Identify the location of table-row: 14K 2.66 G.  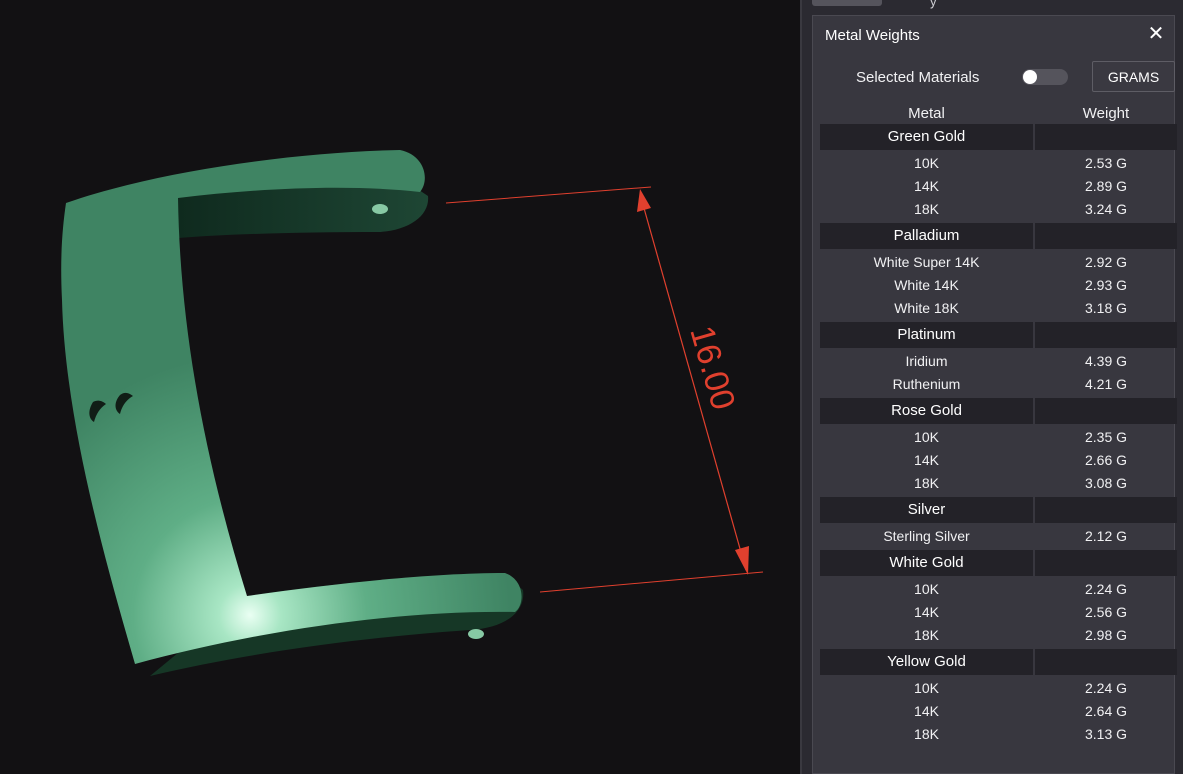
(998, 460).